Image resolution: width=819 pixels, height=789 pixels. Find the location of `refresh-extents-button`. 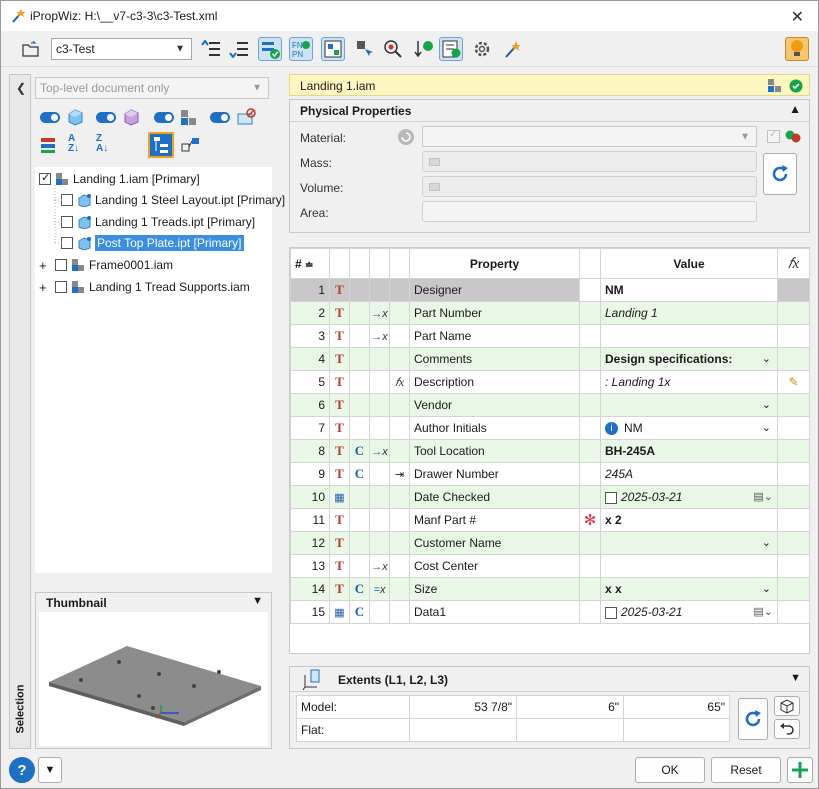

refresh-extents-button is located at coordinates (753, 719).